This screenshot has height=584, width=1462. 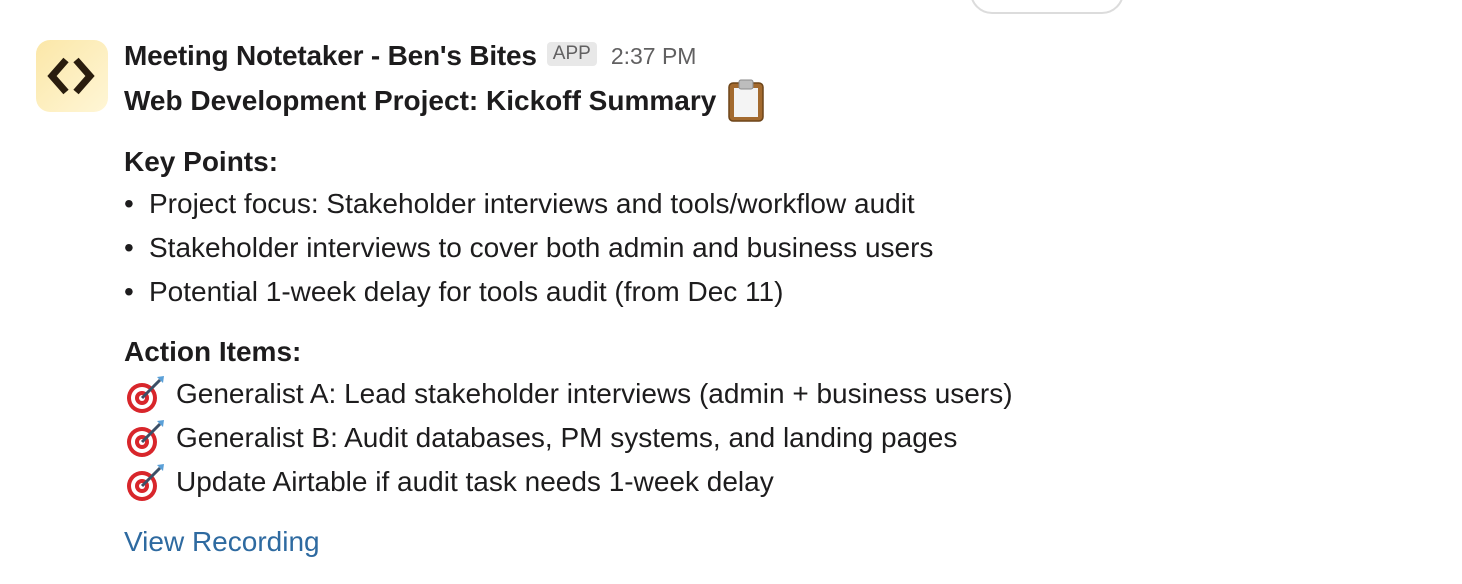 I want to click on message-title: Web Development Project: Kickoff Summary, so click(x=420, y=100).